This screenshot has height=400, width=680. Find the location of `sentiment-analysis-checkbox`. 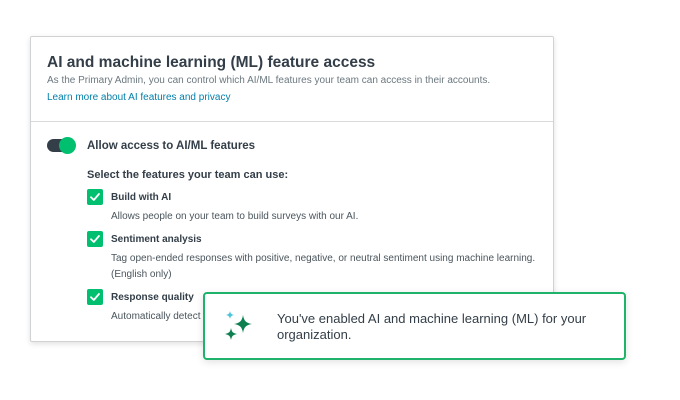

sentiment-analysis-checkbox is located at coordinates (95, 239).